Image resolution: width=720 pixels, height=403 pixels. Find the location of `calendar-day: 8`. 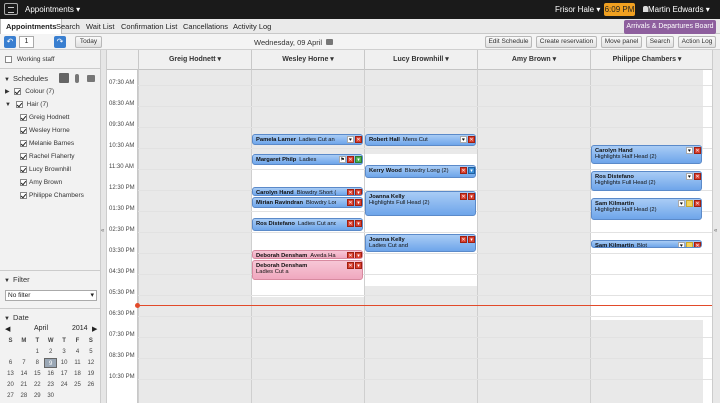

calendar-day: 8 is located at coordinates (37, 363).